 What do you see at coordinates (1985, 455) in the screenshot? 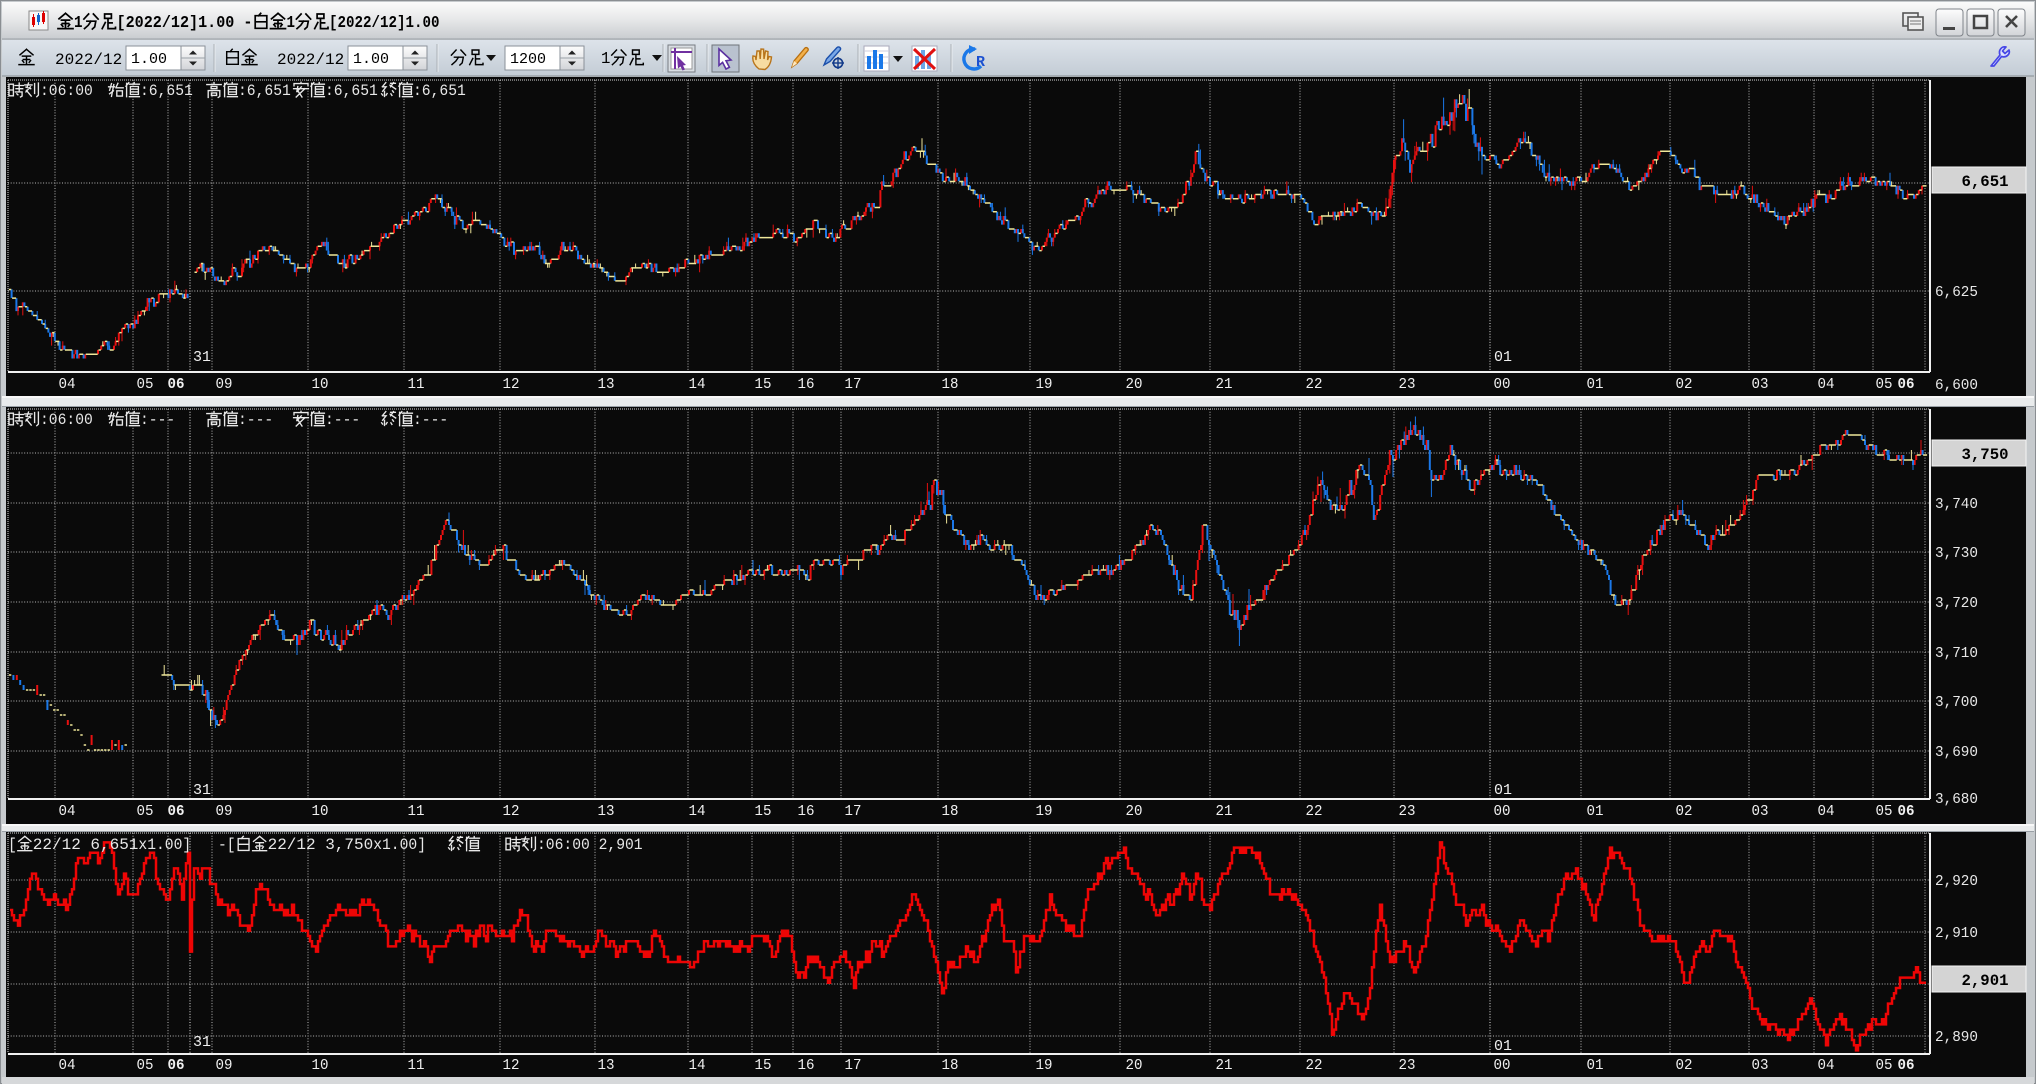
I see `svg-text: 3,750` at bounding box center [1985, 455].